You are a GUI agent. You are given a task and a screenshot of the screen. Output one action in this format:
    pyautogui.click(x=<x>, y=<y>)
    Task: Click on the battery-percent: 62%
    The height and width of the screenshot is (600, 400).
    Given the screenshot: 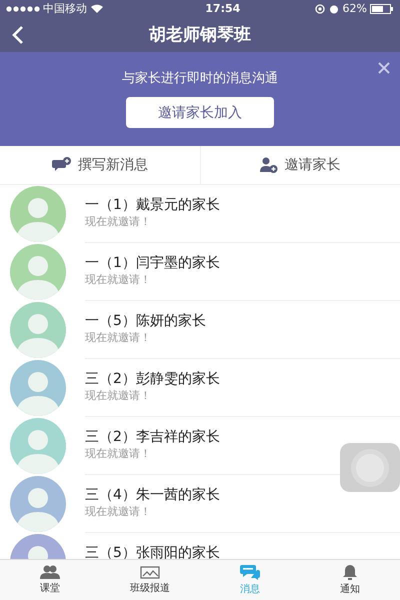 What is the action you would take?
    pyautogui.click(x=354, y=8)
    